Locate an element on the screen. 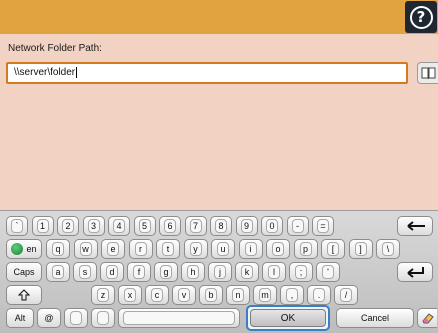  char-key-label: e is located at coordinates (113, 249).